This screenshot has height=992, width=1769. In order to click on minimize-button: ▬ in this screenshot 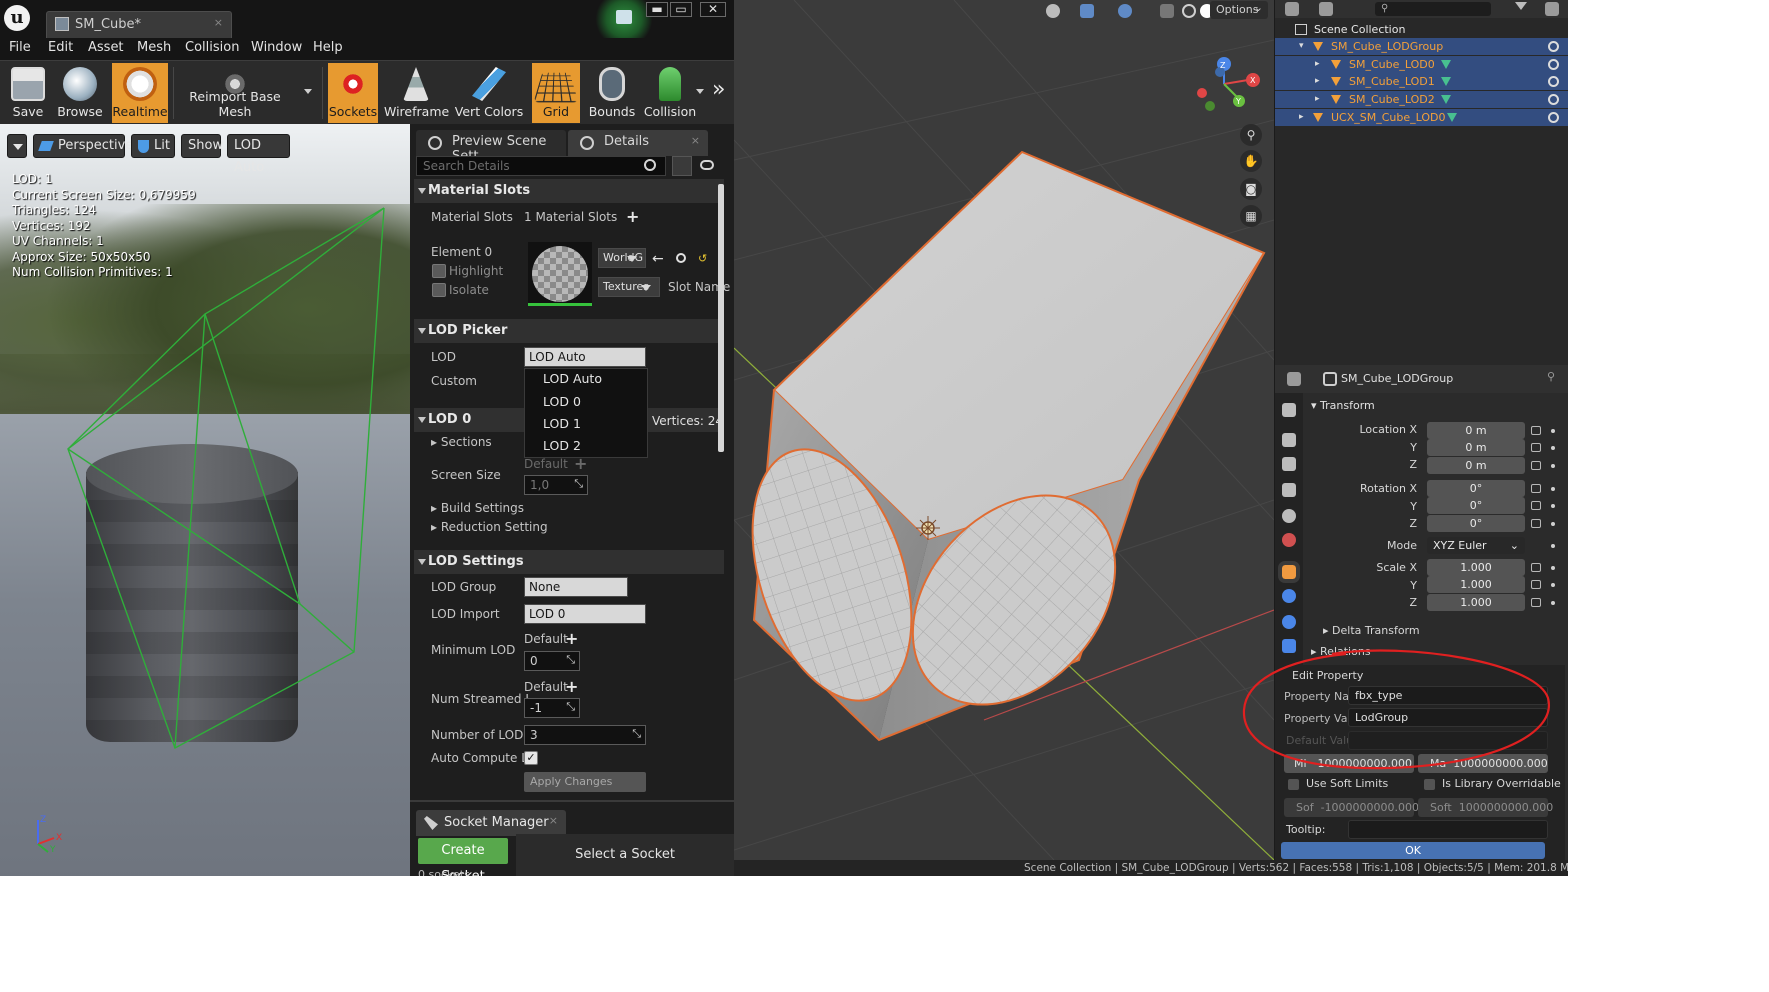, I will do `click(657, 9)`.